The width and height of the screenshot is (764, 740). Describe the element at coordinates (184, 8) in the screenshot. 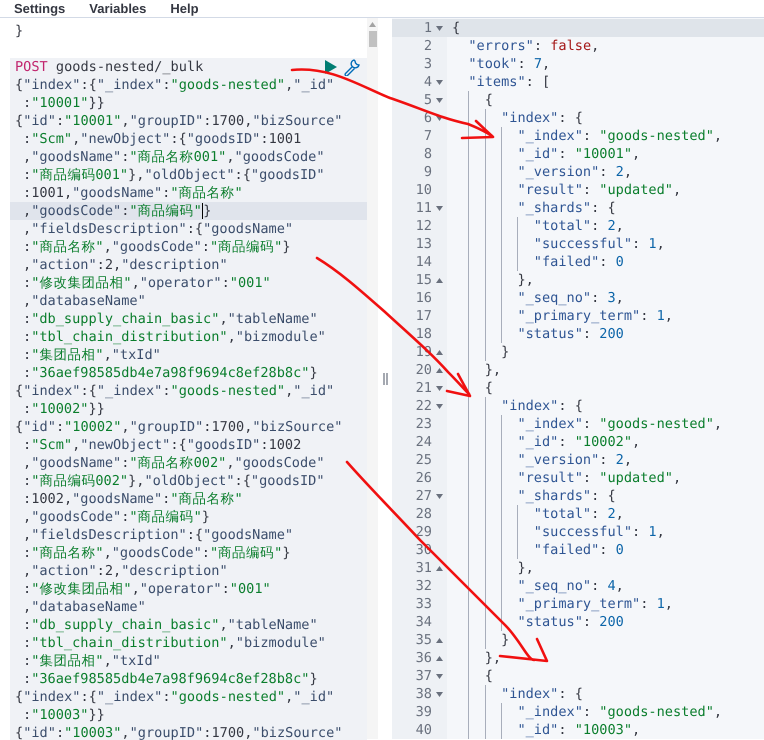

I see `menu-item: Help` at that location.